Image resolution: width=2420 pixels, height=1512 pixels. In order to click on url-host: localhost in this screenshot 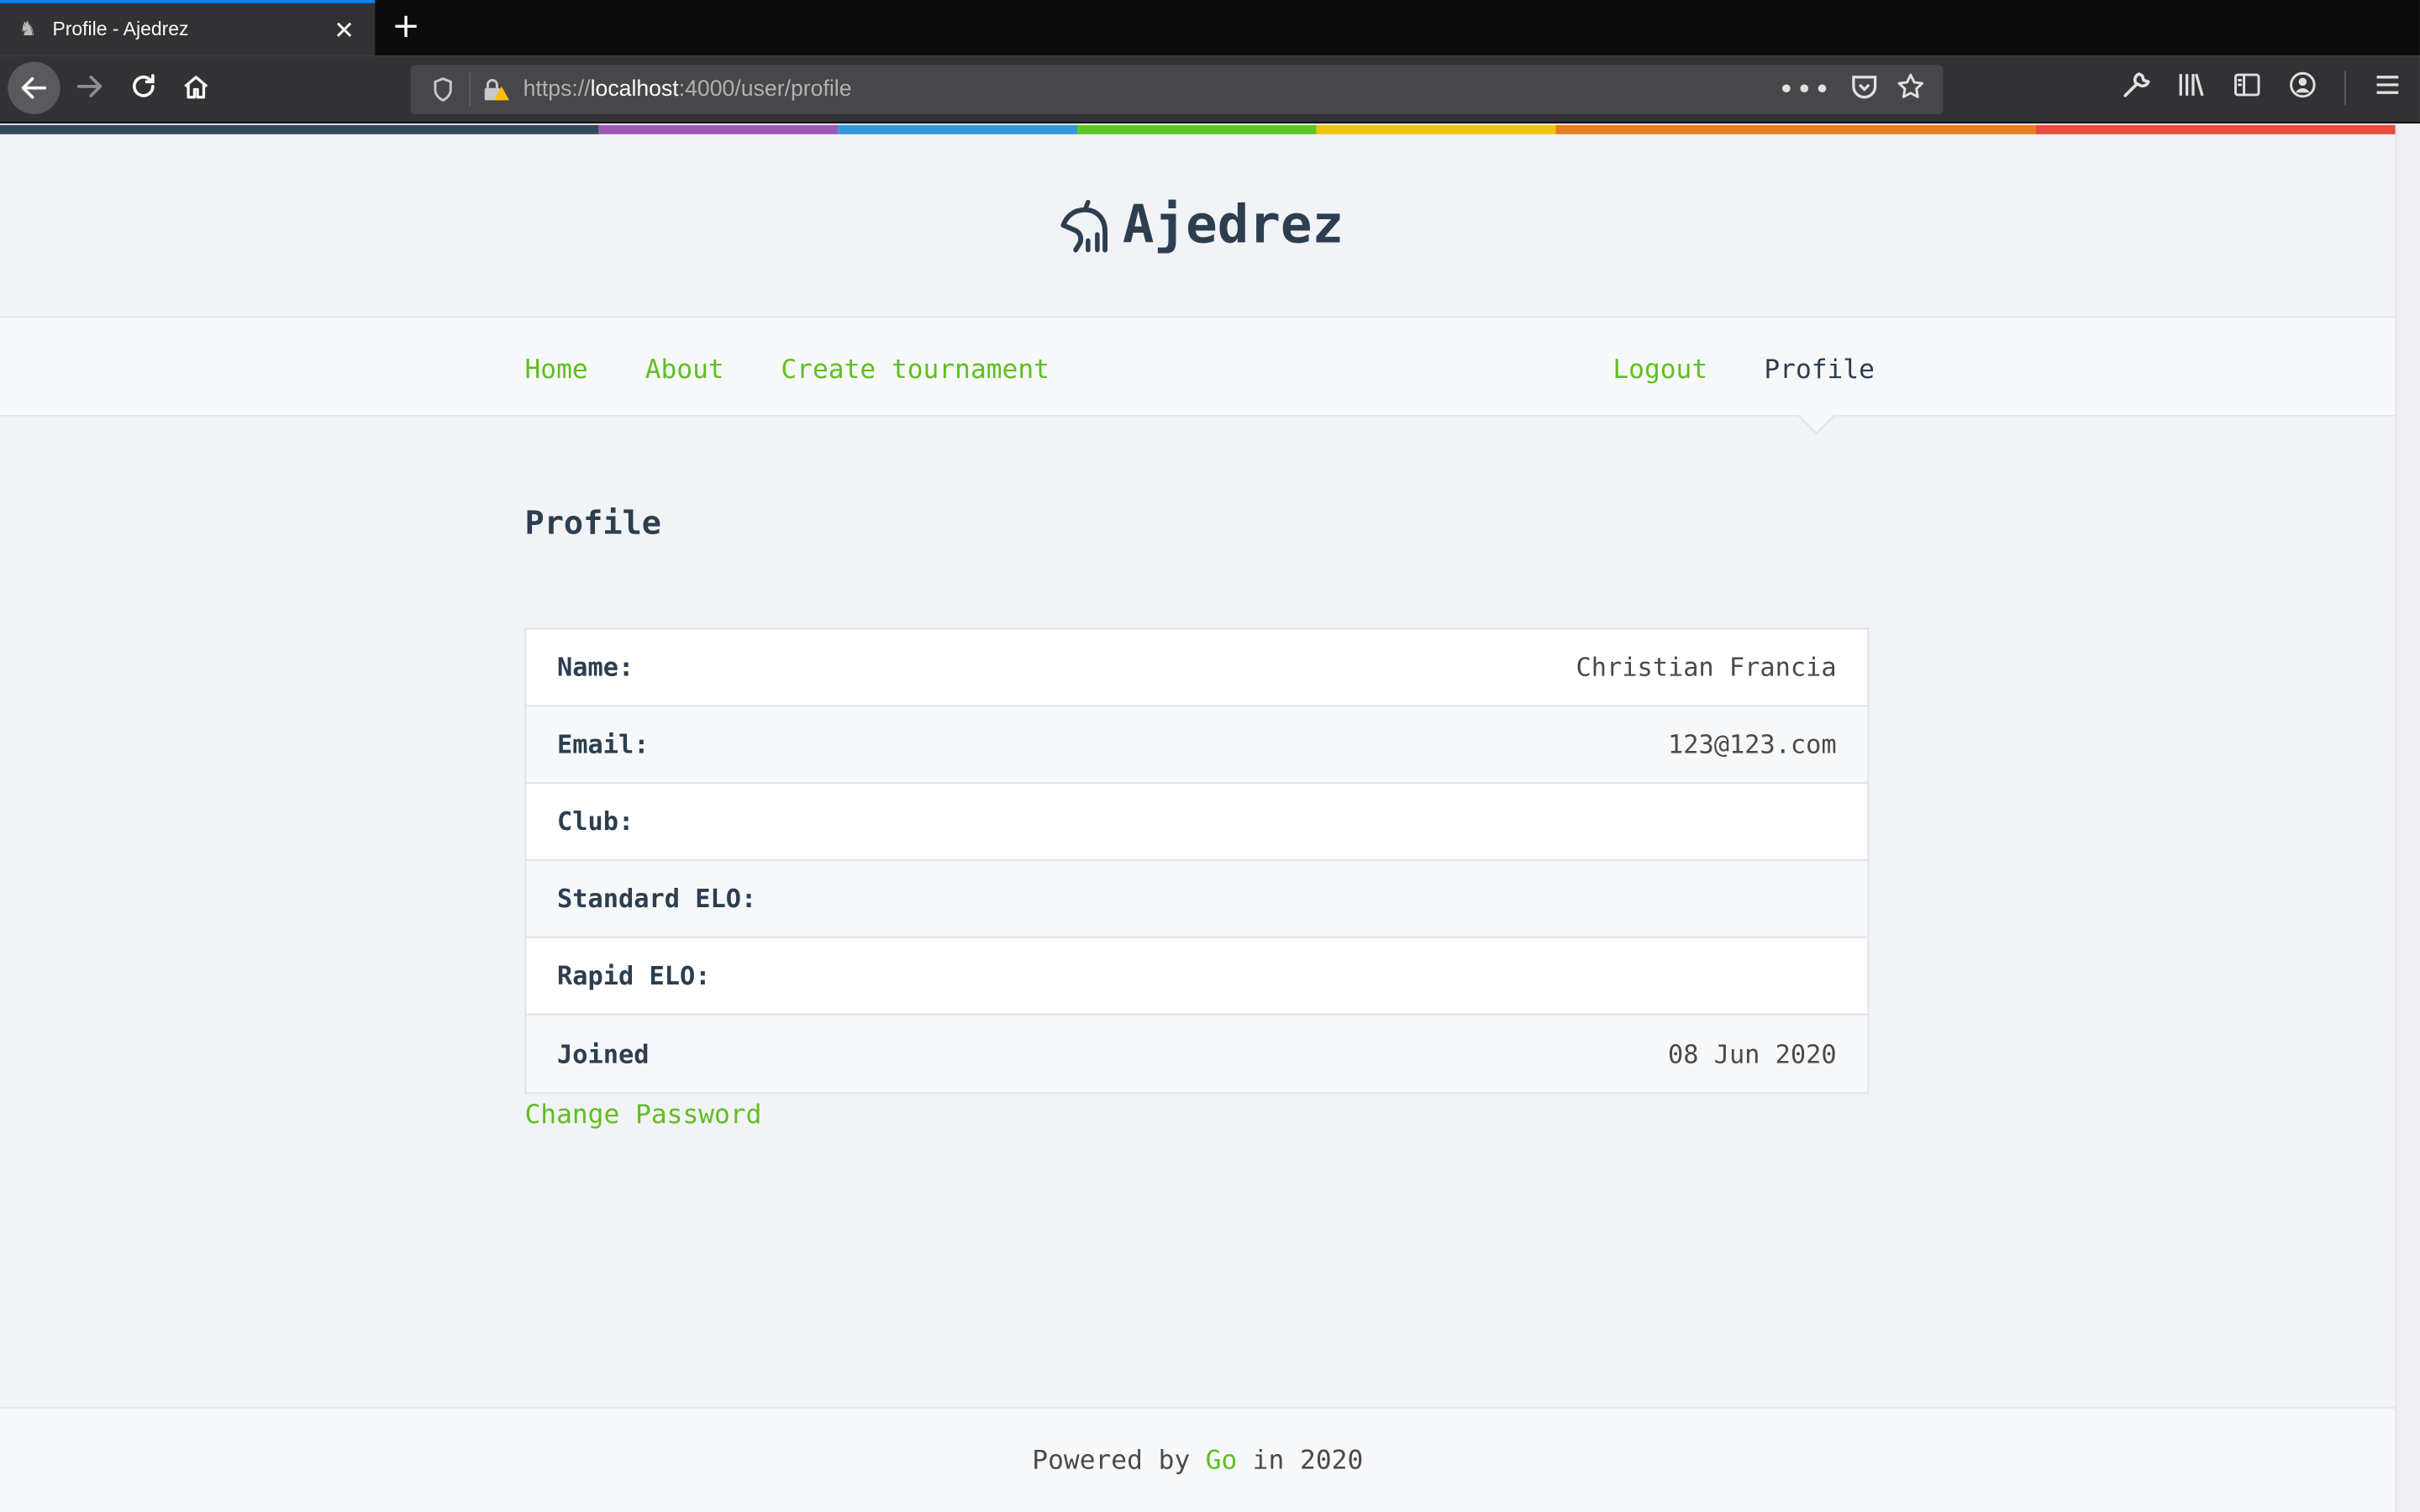, I will do `click(634, 89)`.